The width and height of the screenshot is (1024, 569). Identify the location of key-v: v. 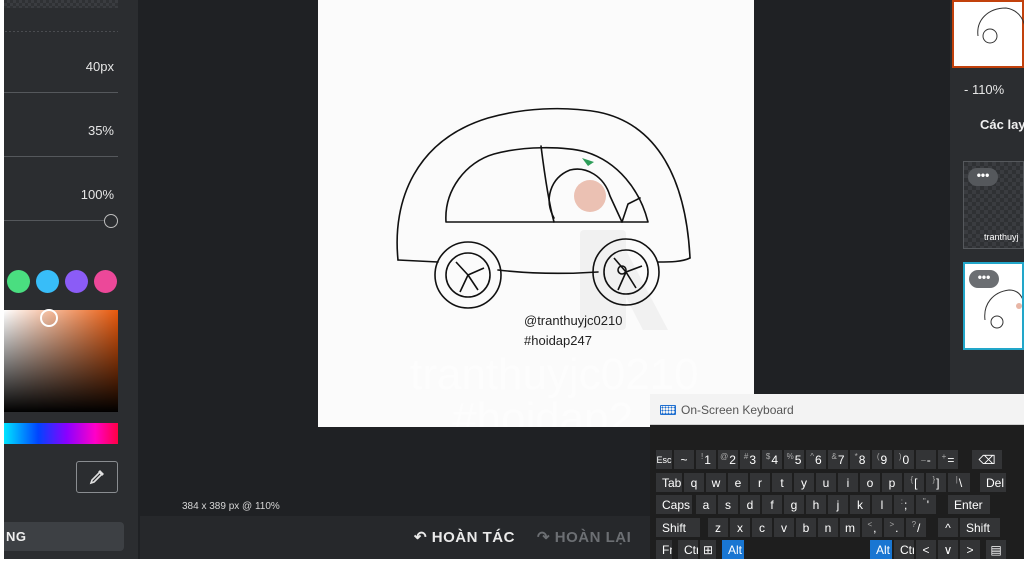
(784, 527).